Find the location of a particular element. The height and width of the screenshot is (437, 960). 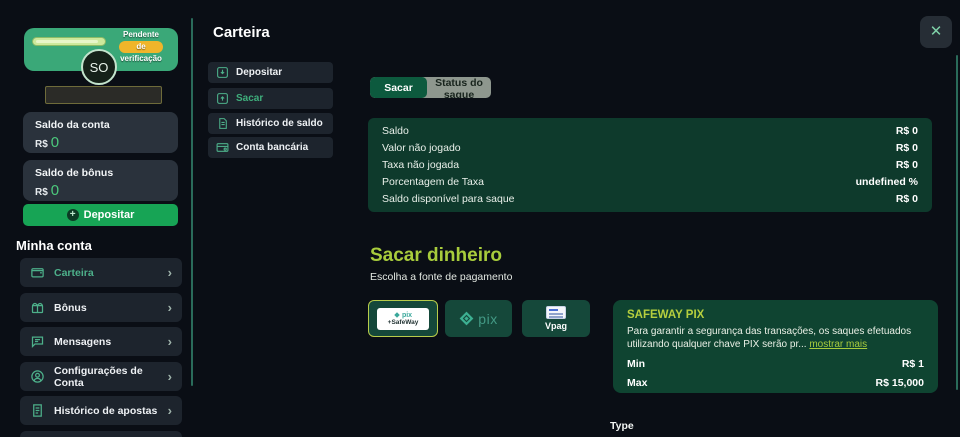

summary-row-taxa-nao-jogada: Taxa não jogada R$ 0 is located at coordinates (650, 165).